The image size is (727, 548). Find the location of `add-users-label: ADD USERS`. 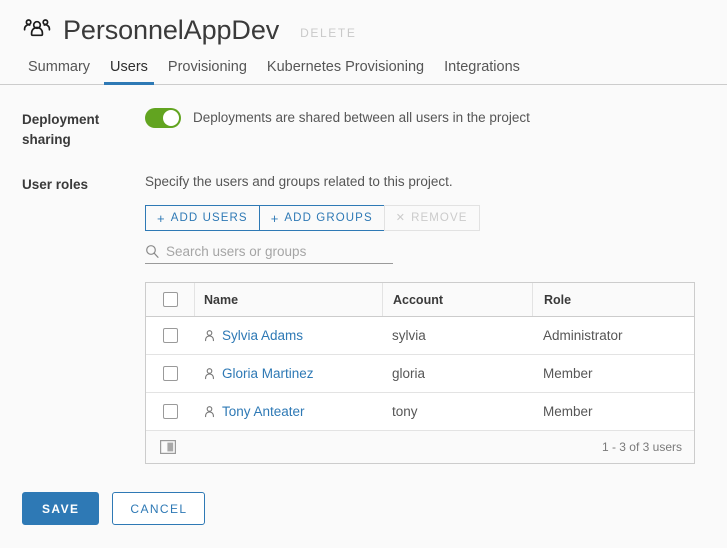

add-users-label: ADD USERS is located at coordinates (209, 218).